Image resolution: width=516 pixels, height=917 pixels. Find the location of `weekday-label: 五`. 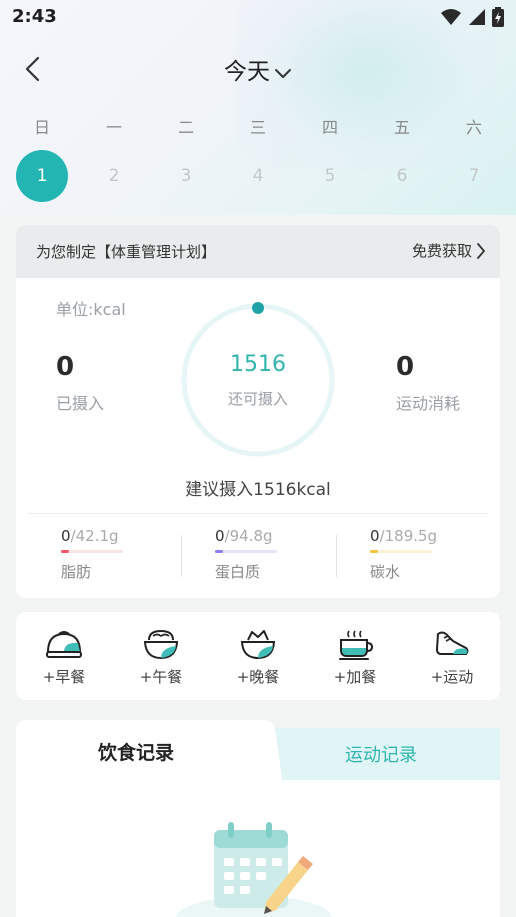

weekday-label: 五 is located at coordinates (401, 127).